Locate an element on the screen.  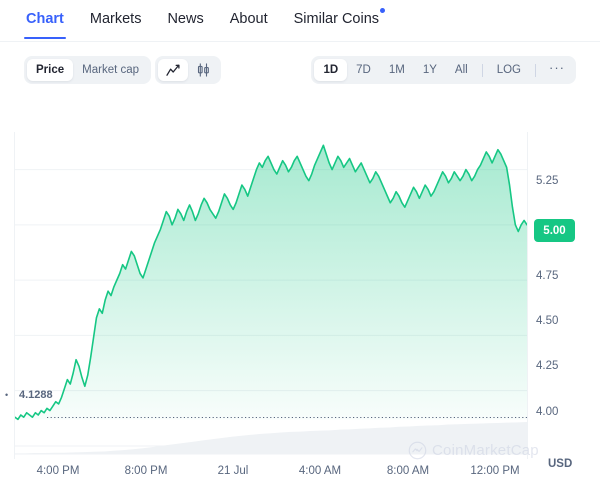
metric-segmented-control: Price Market cap is located at coordinates (88, 70).